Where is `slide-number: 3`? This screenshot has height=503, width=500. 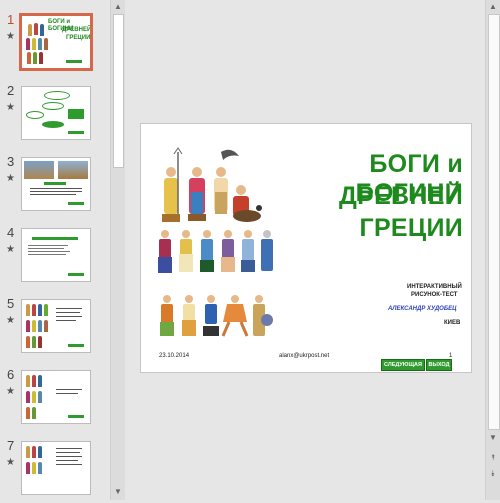 slide-number: 3 is located at coordinates (11, 161).